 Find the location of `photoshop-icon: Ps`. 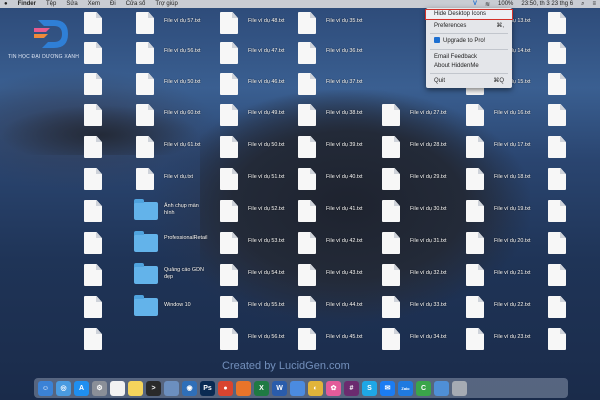

photoshop-icon: Ps is located at coordinates (207, 388).